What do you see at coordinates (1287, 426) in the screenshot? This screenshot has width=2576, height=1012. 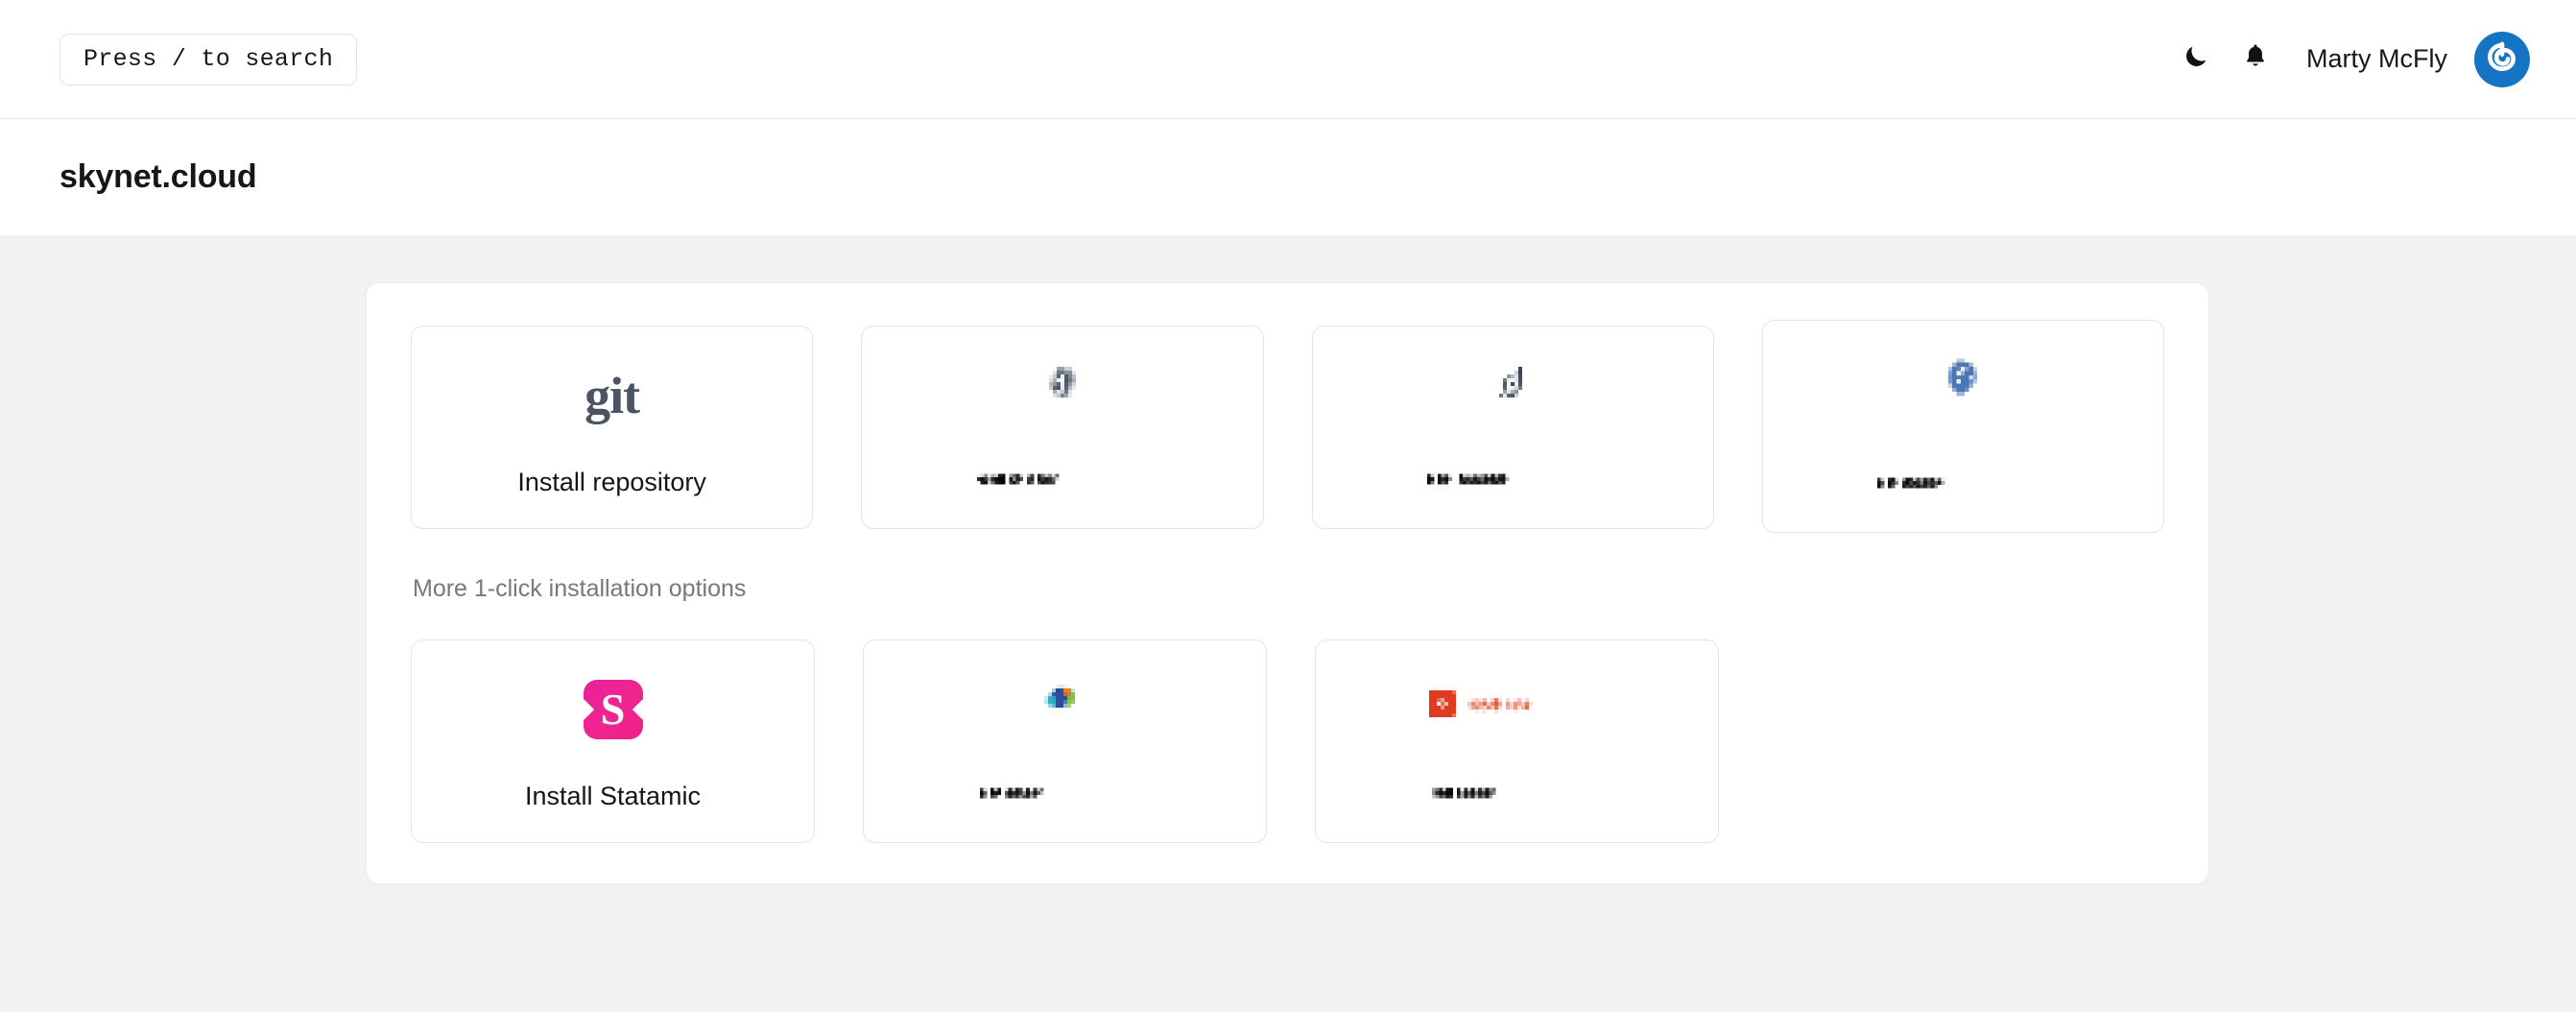 I see `primary-install-options: git Install repository` at bounding box center [1287, 426].